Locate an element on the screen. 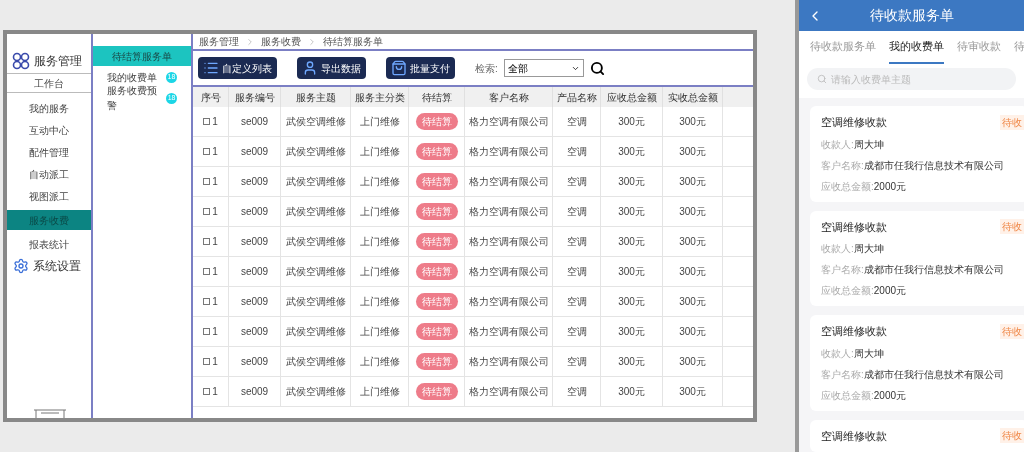  field-value: 成都市任我行信息技术有限公司 is located at coordinates (933, 374).